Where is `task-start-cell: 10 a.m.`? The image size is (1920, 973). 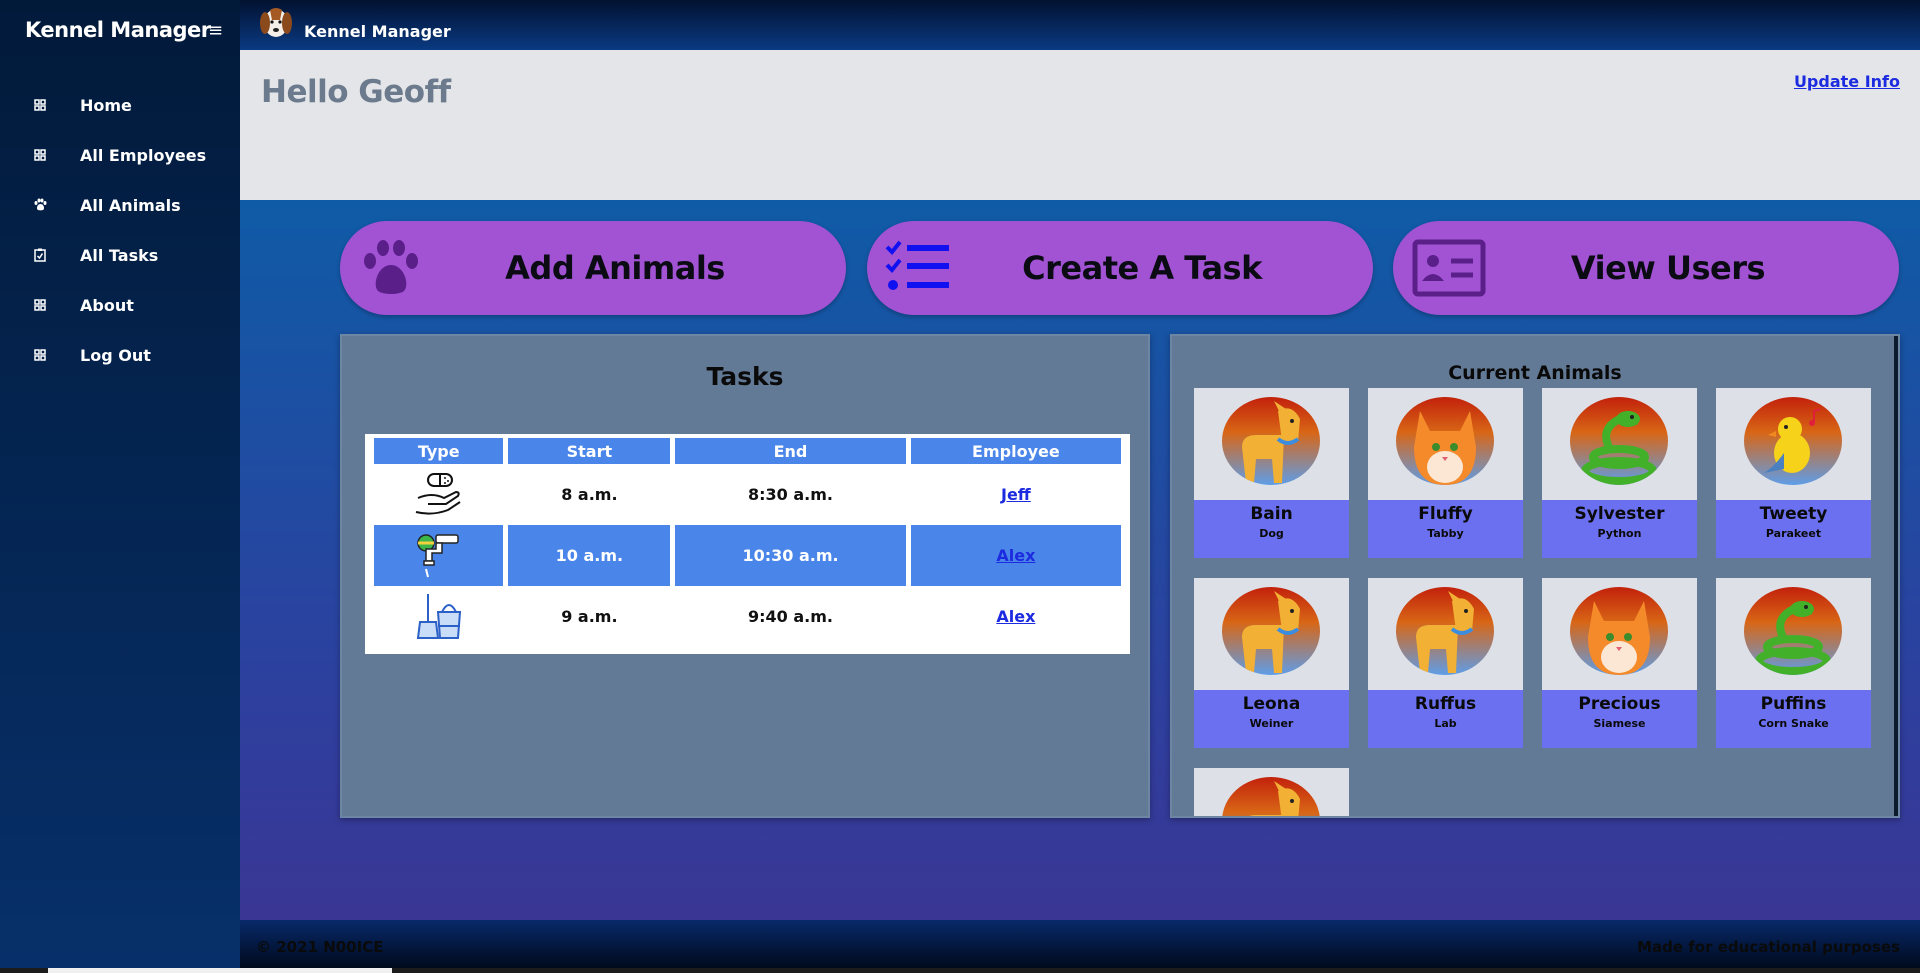 task-start-cell: 10 a.m. is located at coordinates (589, 555).